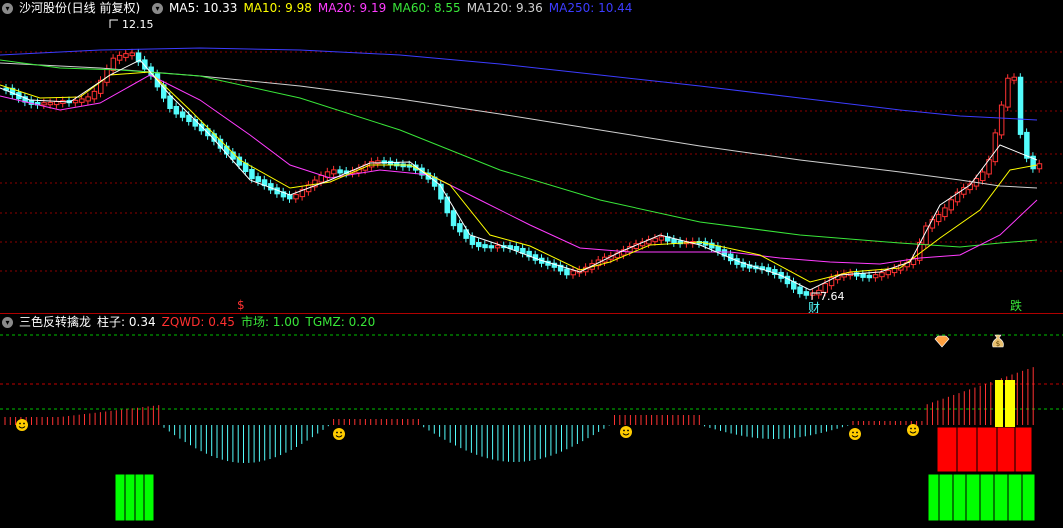 Image resolution: width=1063 pixels, height=528 pixels. I want to click on red-blocks-right, so click(984, 449).